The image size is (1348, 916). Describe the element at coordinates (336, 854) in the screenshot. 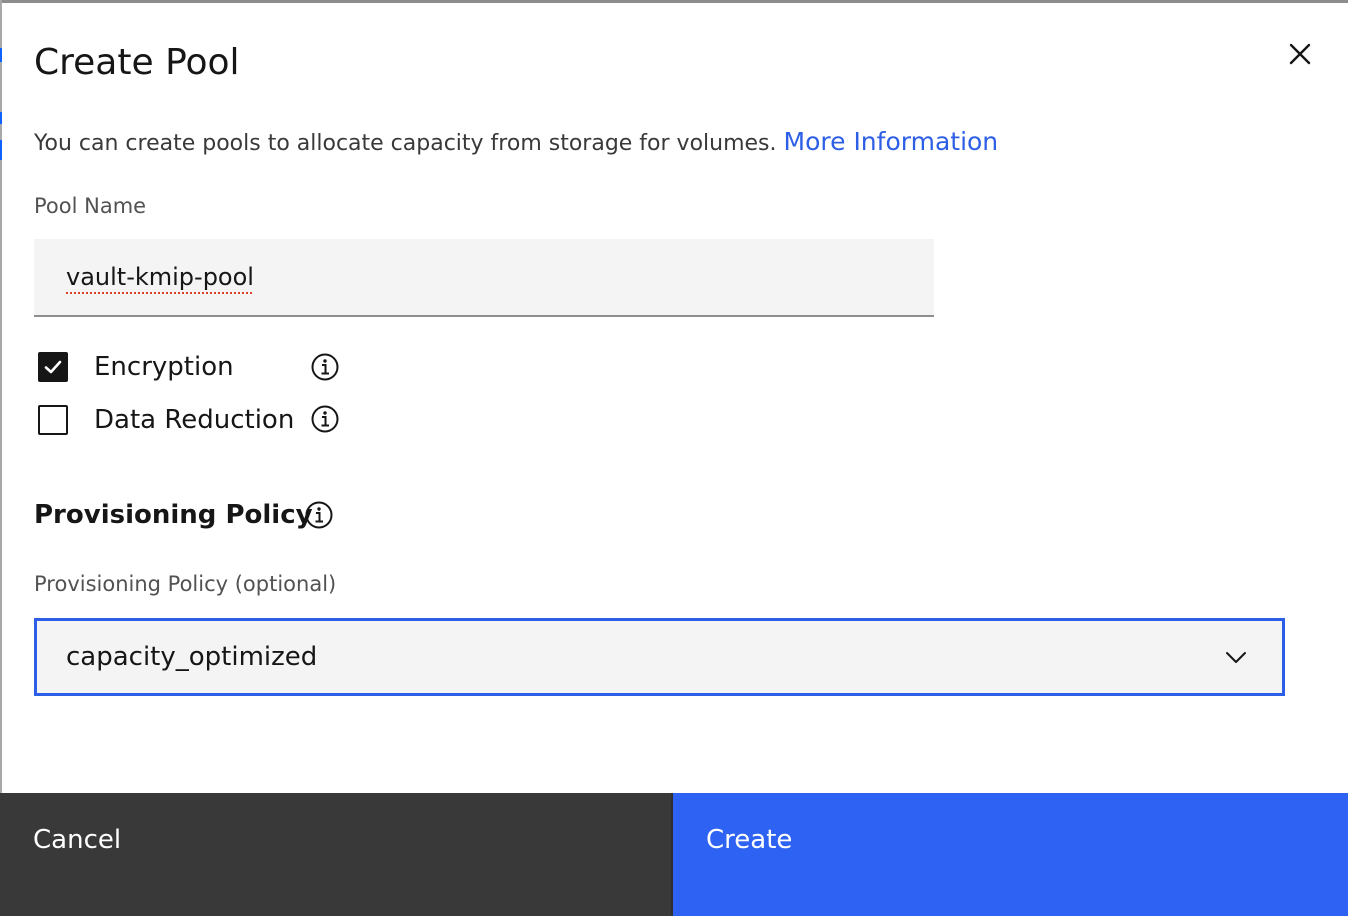

I see `cancel-button: Cancel` at that location.